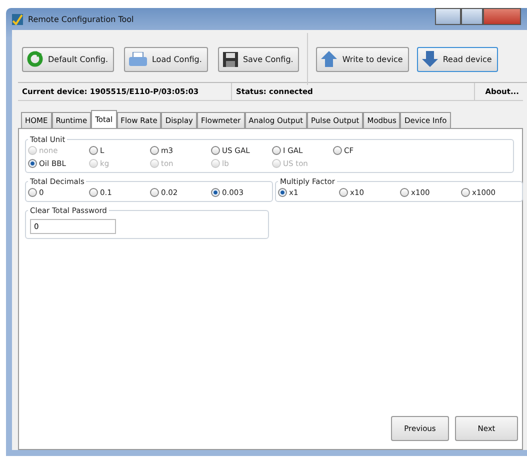 This screenshot has width=527, height=464. Describe the element at coordinates (362, 59) in the screenshot. I see `toolbar-button: Write to device` at that location.